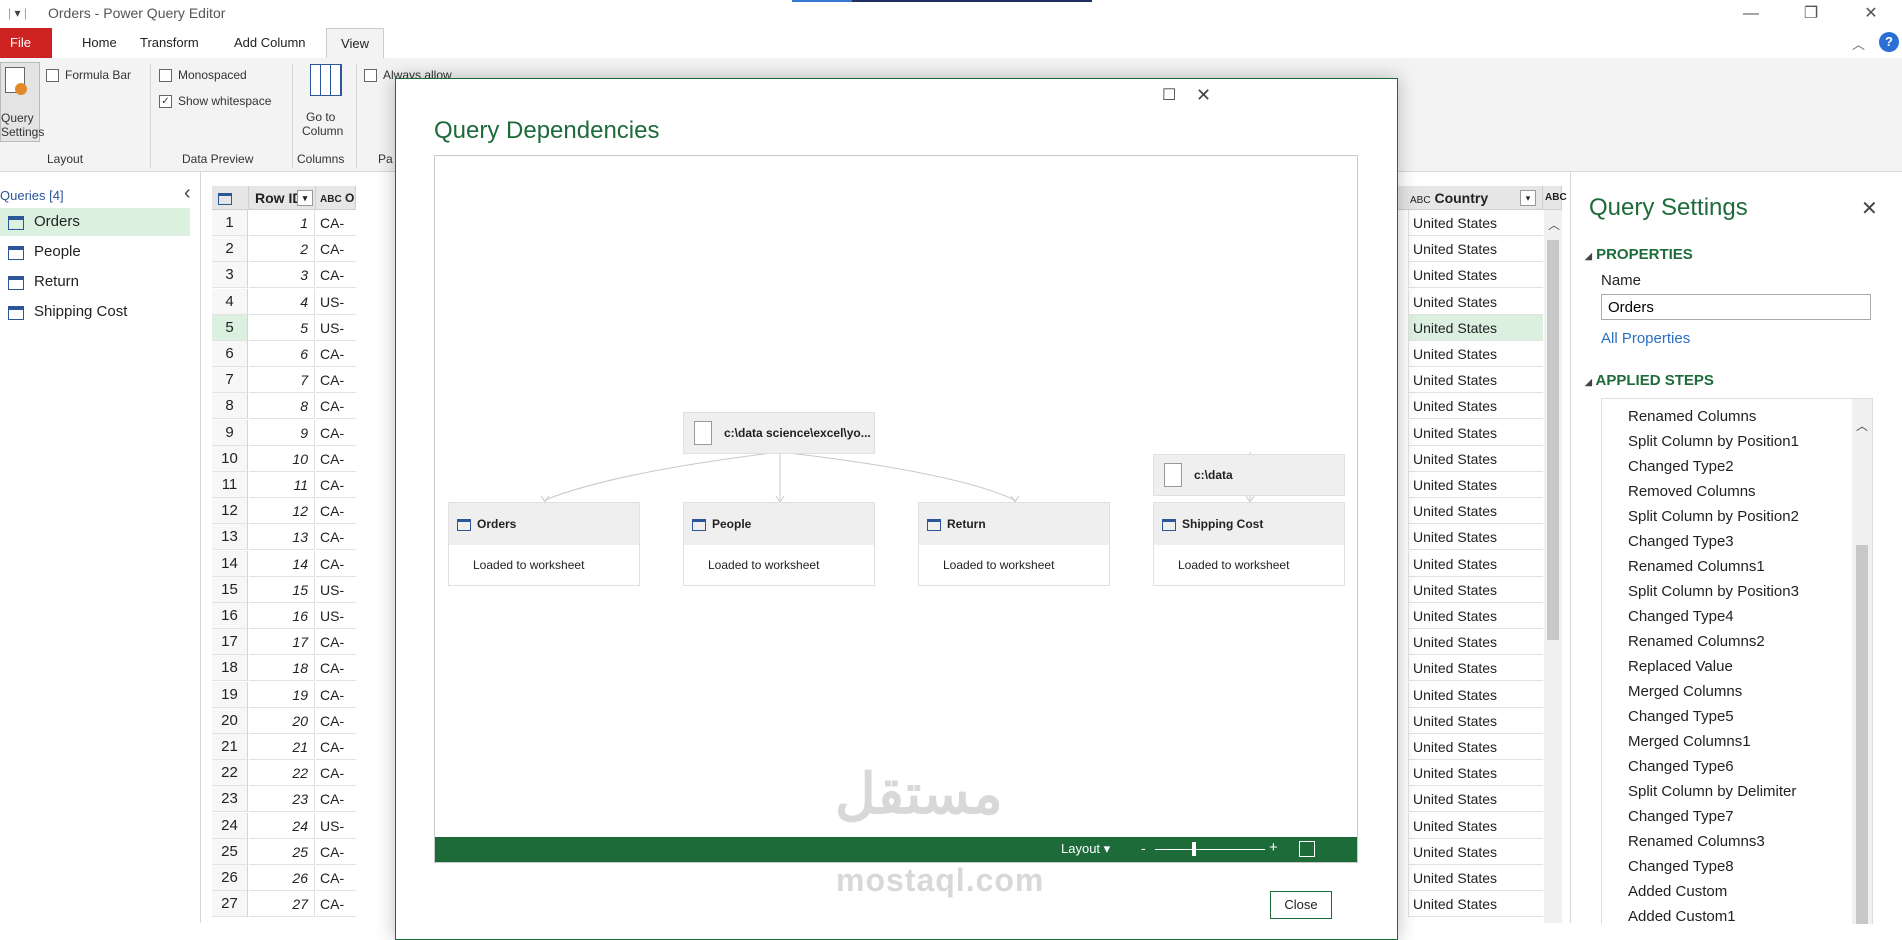 The width and height of the screenshot is (1902, 940). What do you see at coordinates (282, 485) in the screenshot?
I see `cell-row-id: 11` at bounding box center [282, 485].